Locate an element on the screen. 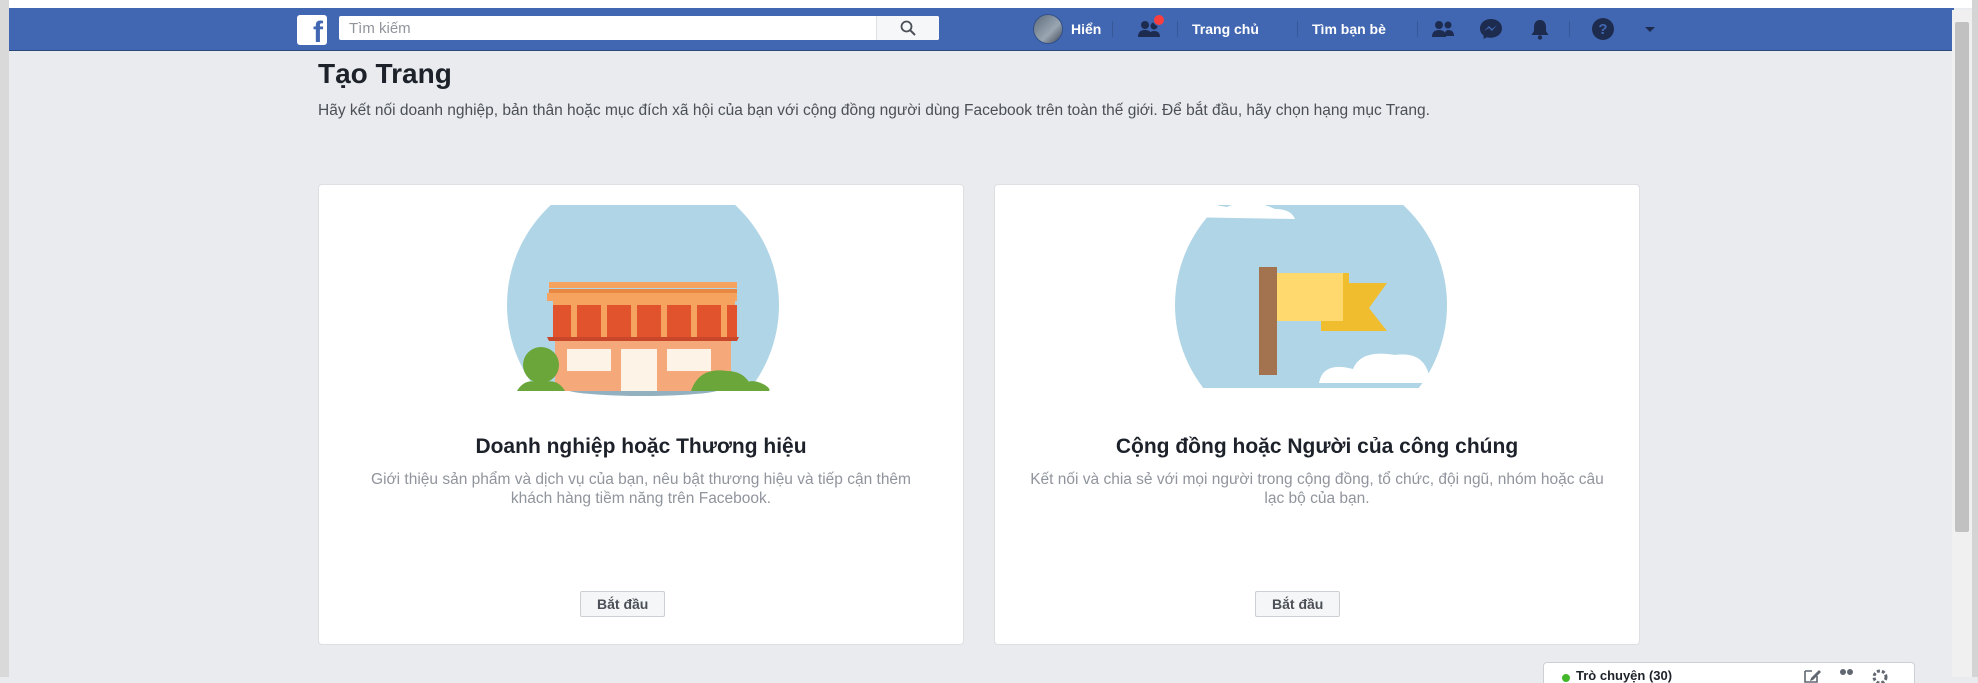 This screenshot has height=683, width=1978. messenger-button is located at coordinates (1491, 29).